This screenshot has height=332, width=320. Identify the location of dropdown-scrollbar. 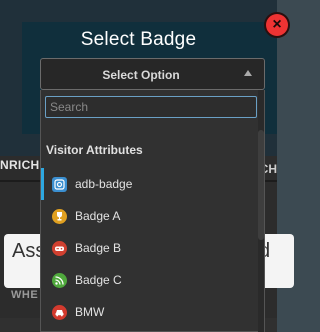
(261, 211).